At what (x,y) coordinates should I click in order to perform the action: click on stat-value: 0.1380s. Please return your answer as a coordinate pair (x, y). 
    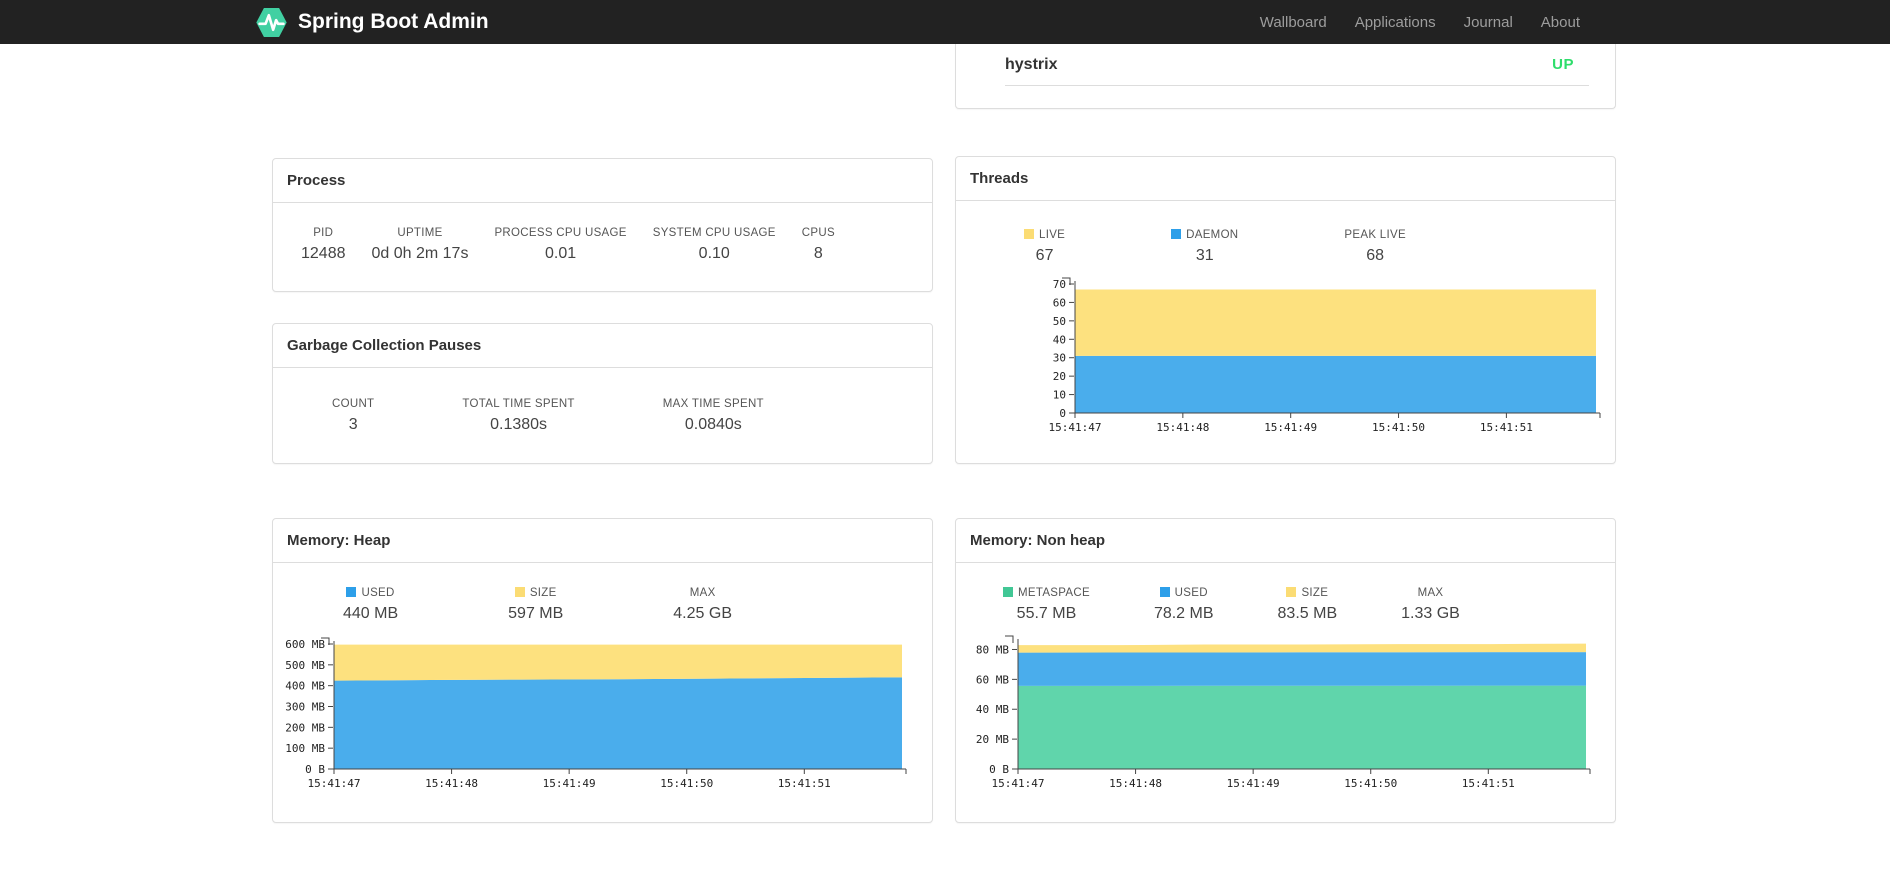
    Looking at the image, I should click on (519, 424).